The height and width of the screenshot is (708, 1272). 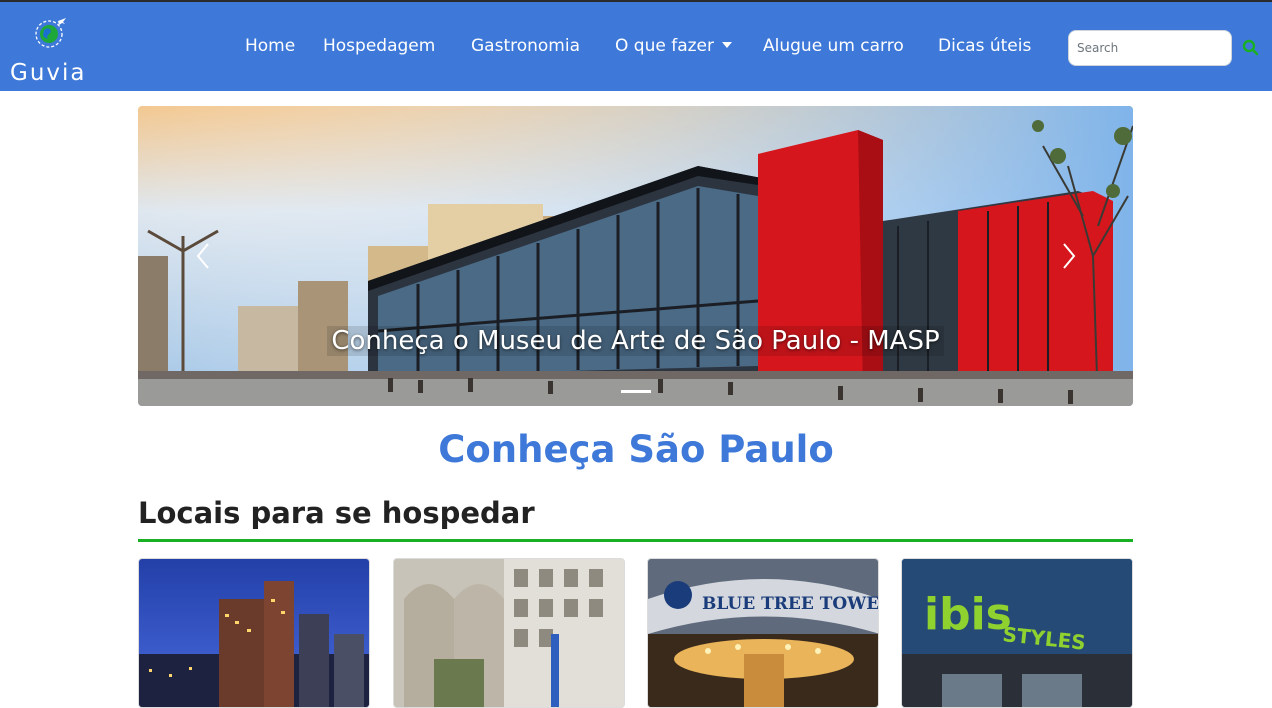 What do you see at coordinates (833, 46) in the screenshot?
I see `nav-item-alugue-um-carro: Alugue um carro` at bounding box center [833, 46].